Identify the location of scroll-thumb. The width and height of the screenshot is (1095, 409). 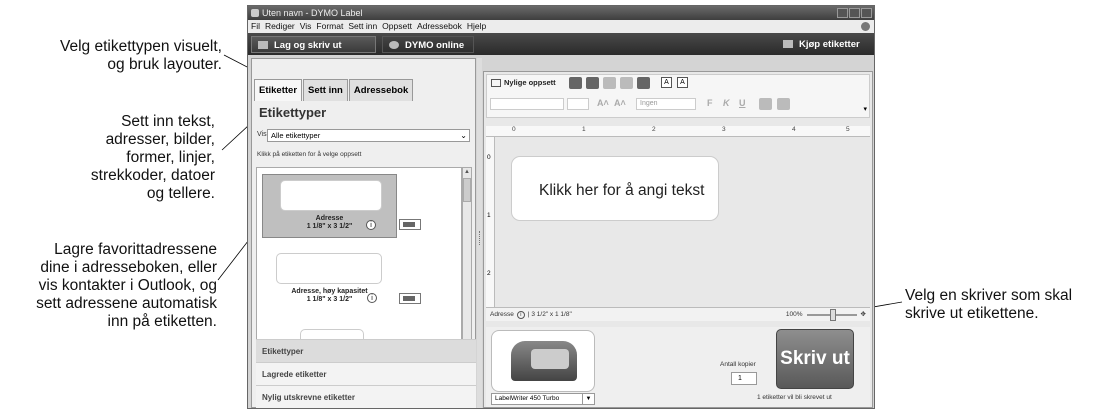
(467, 190).